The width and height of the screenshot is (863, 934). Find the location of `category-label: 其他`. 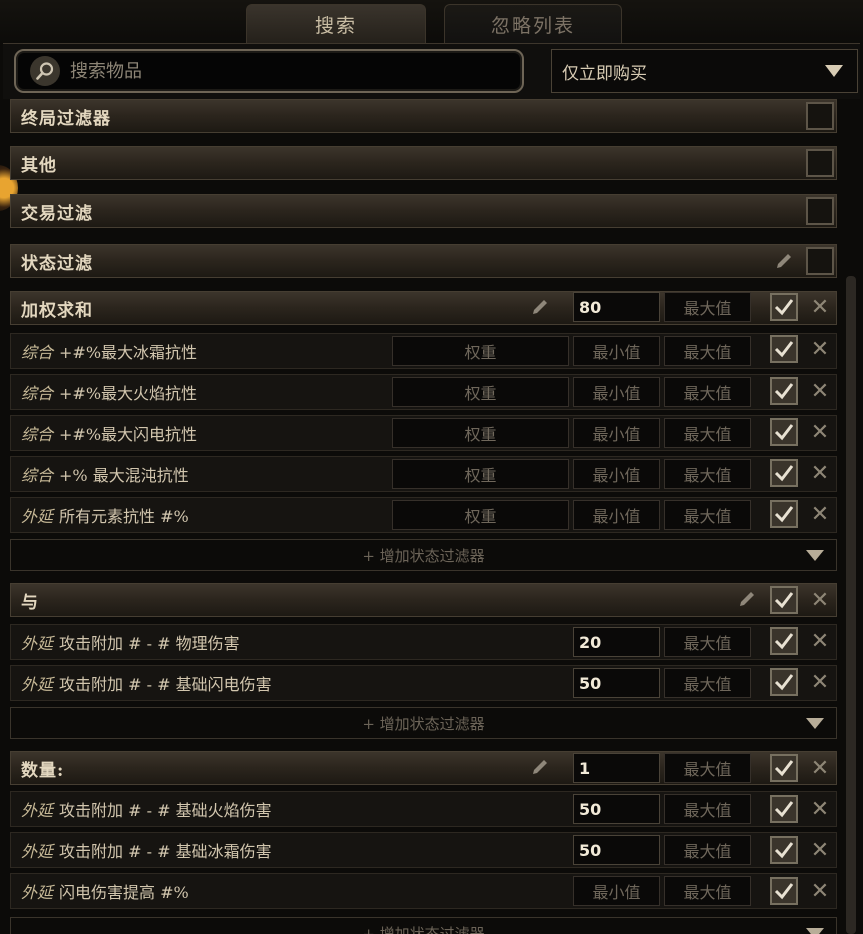

category-label: 其他 is located at coordinates (39, 165).